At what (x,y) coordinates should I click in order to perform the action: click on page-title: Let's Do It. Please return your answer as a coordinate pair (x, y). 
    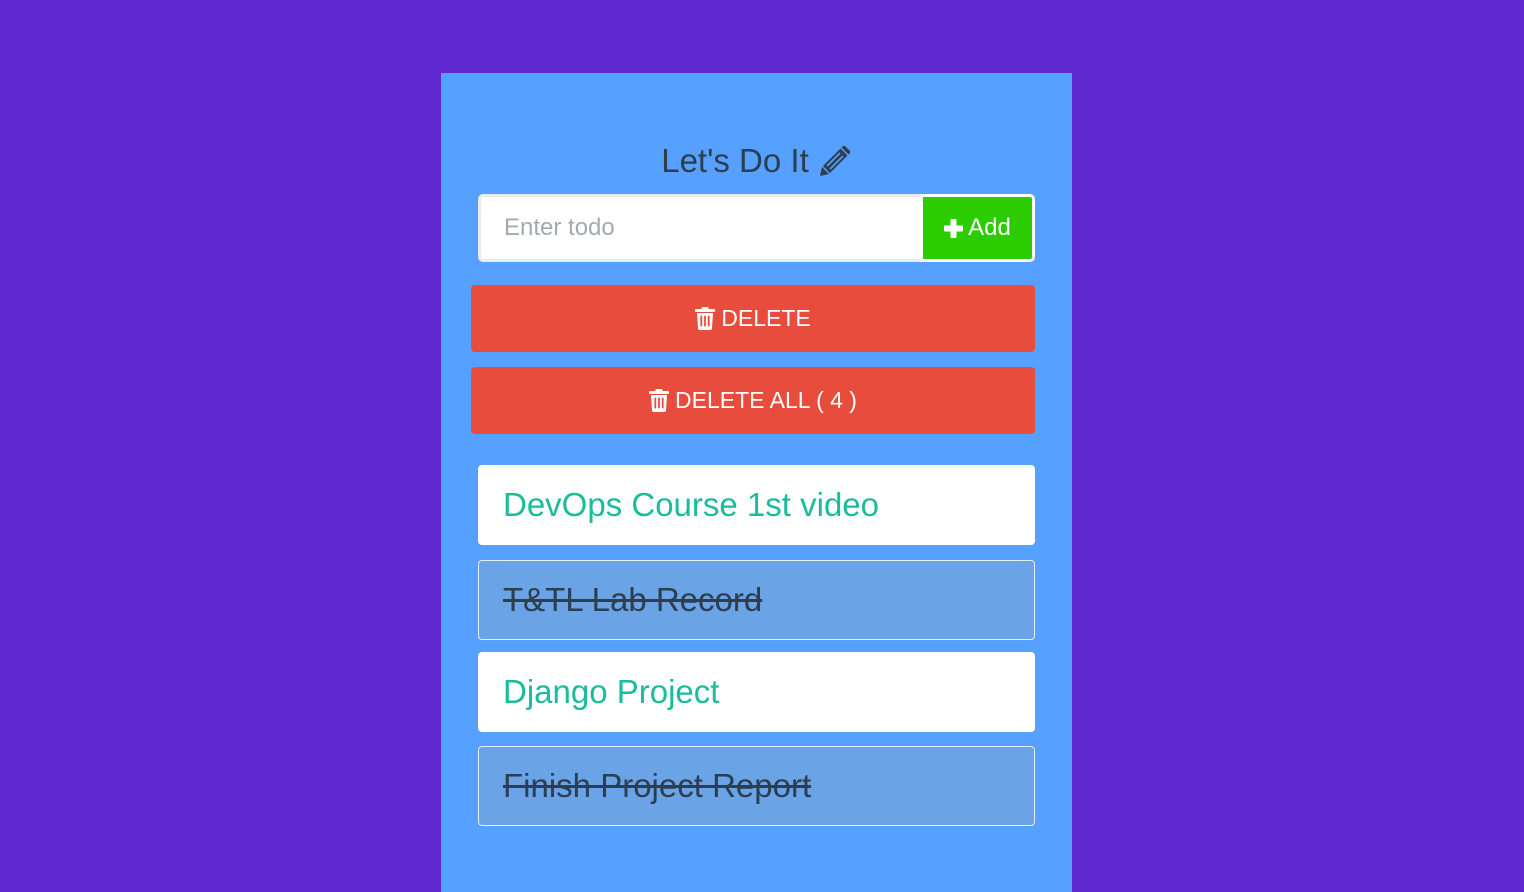
    Looking at the image, I should click on (756, 161).